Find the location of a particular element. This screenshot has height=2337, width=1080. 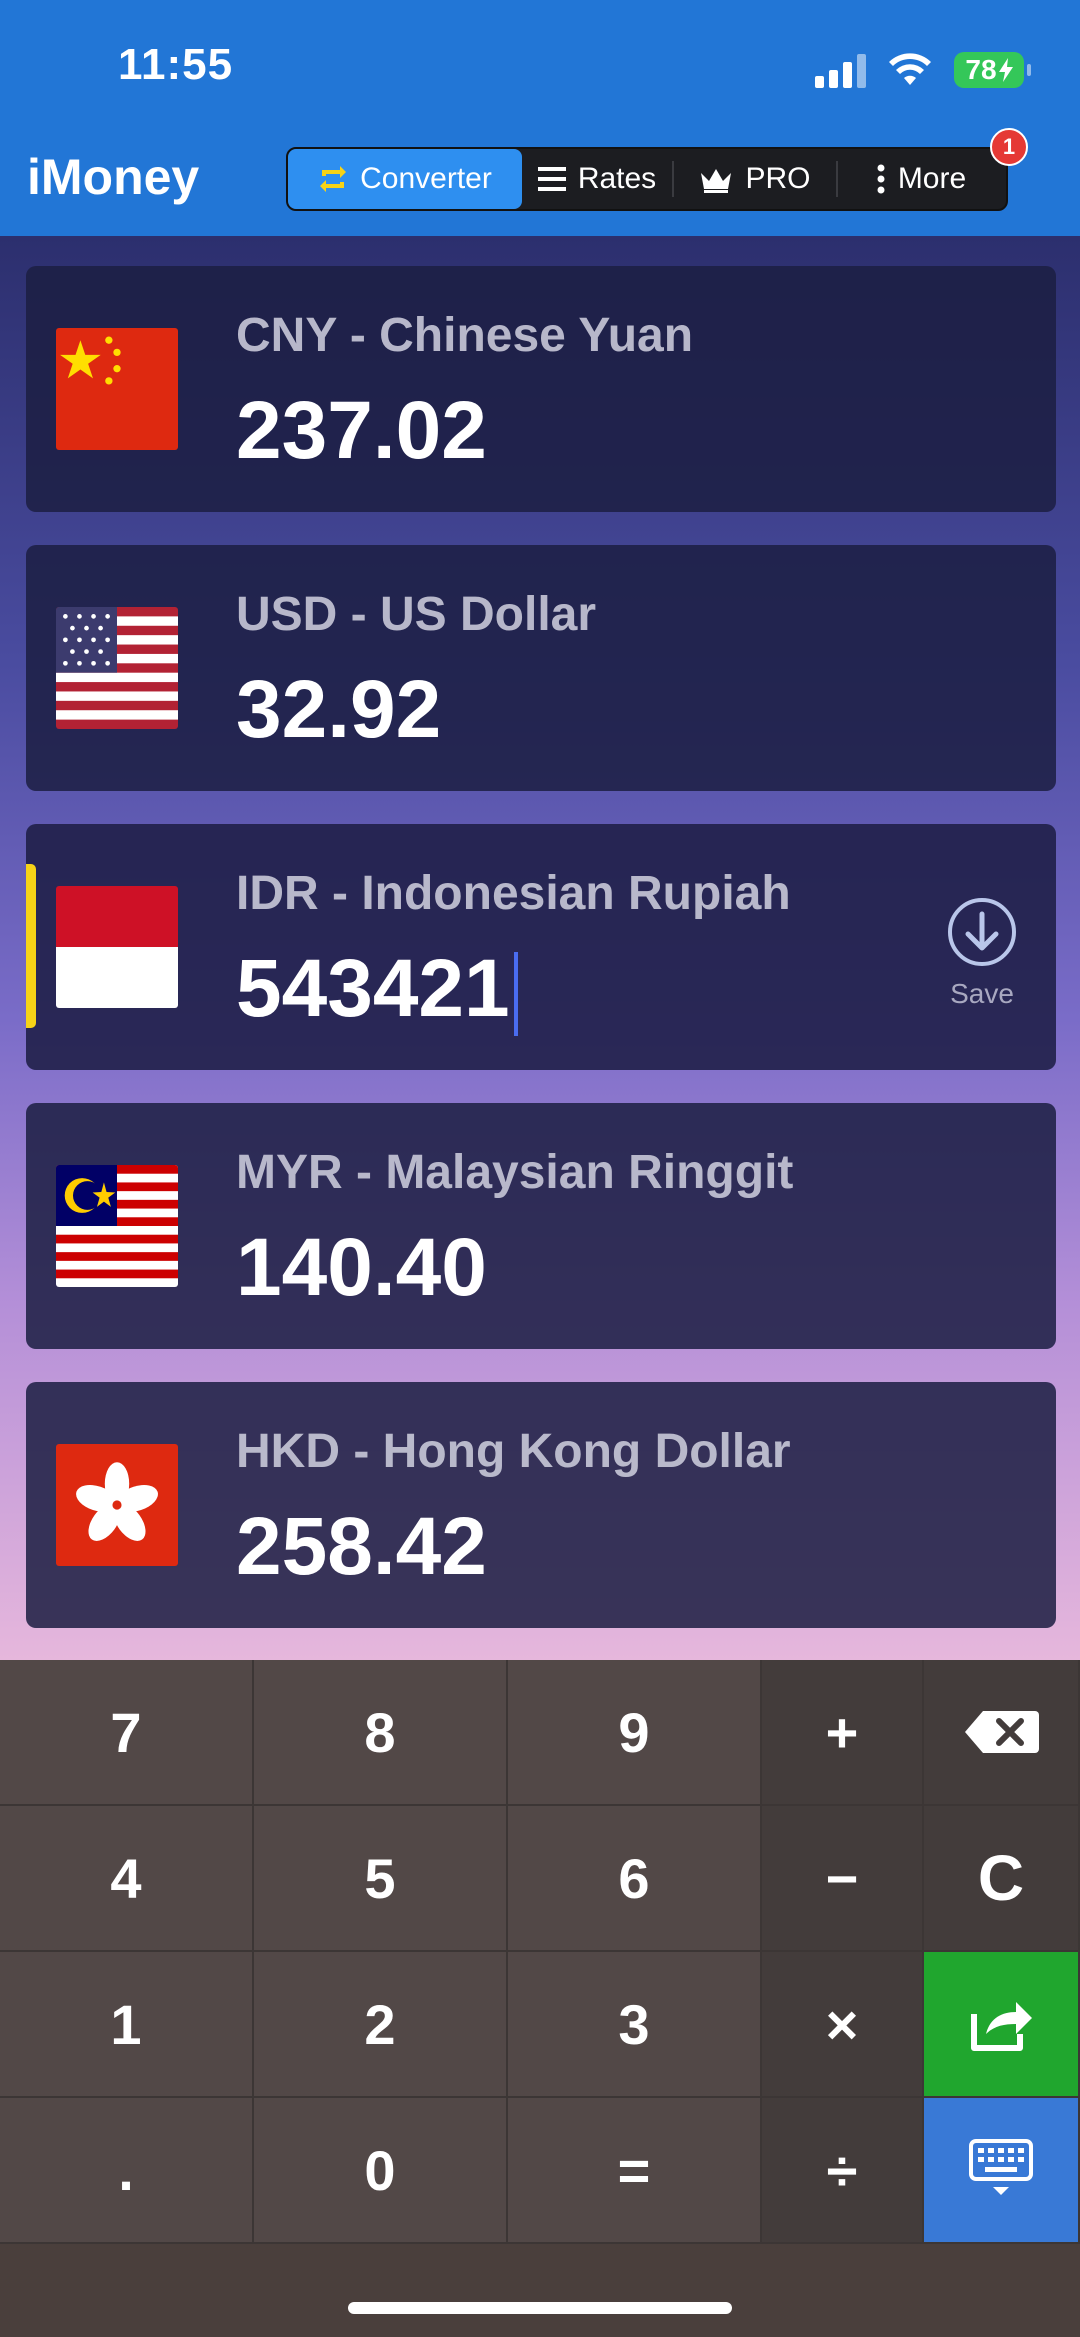

currency-name: HKD - Hong Kong Dollar is located at coordinates (513, 1451).